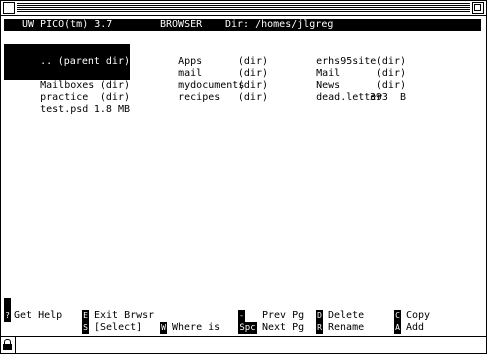 This screenshot has width=487, height=354. What do you see at coordinates (283, 328) in the screenshot?
I see `next-page-label: Next Pg` at bounding box center [283, 328].